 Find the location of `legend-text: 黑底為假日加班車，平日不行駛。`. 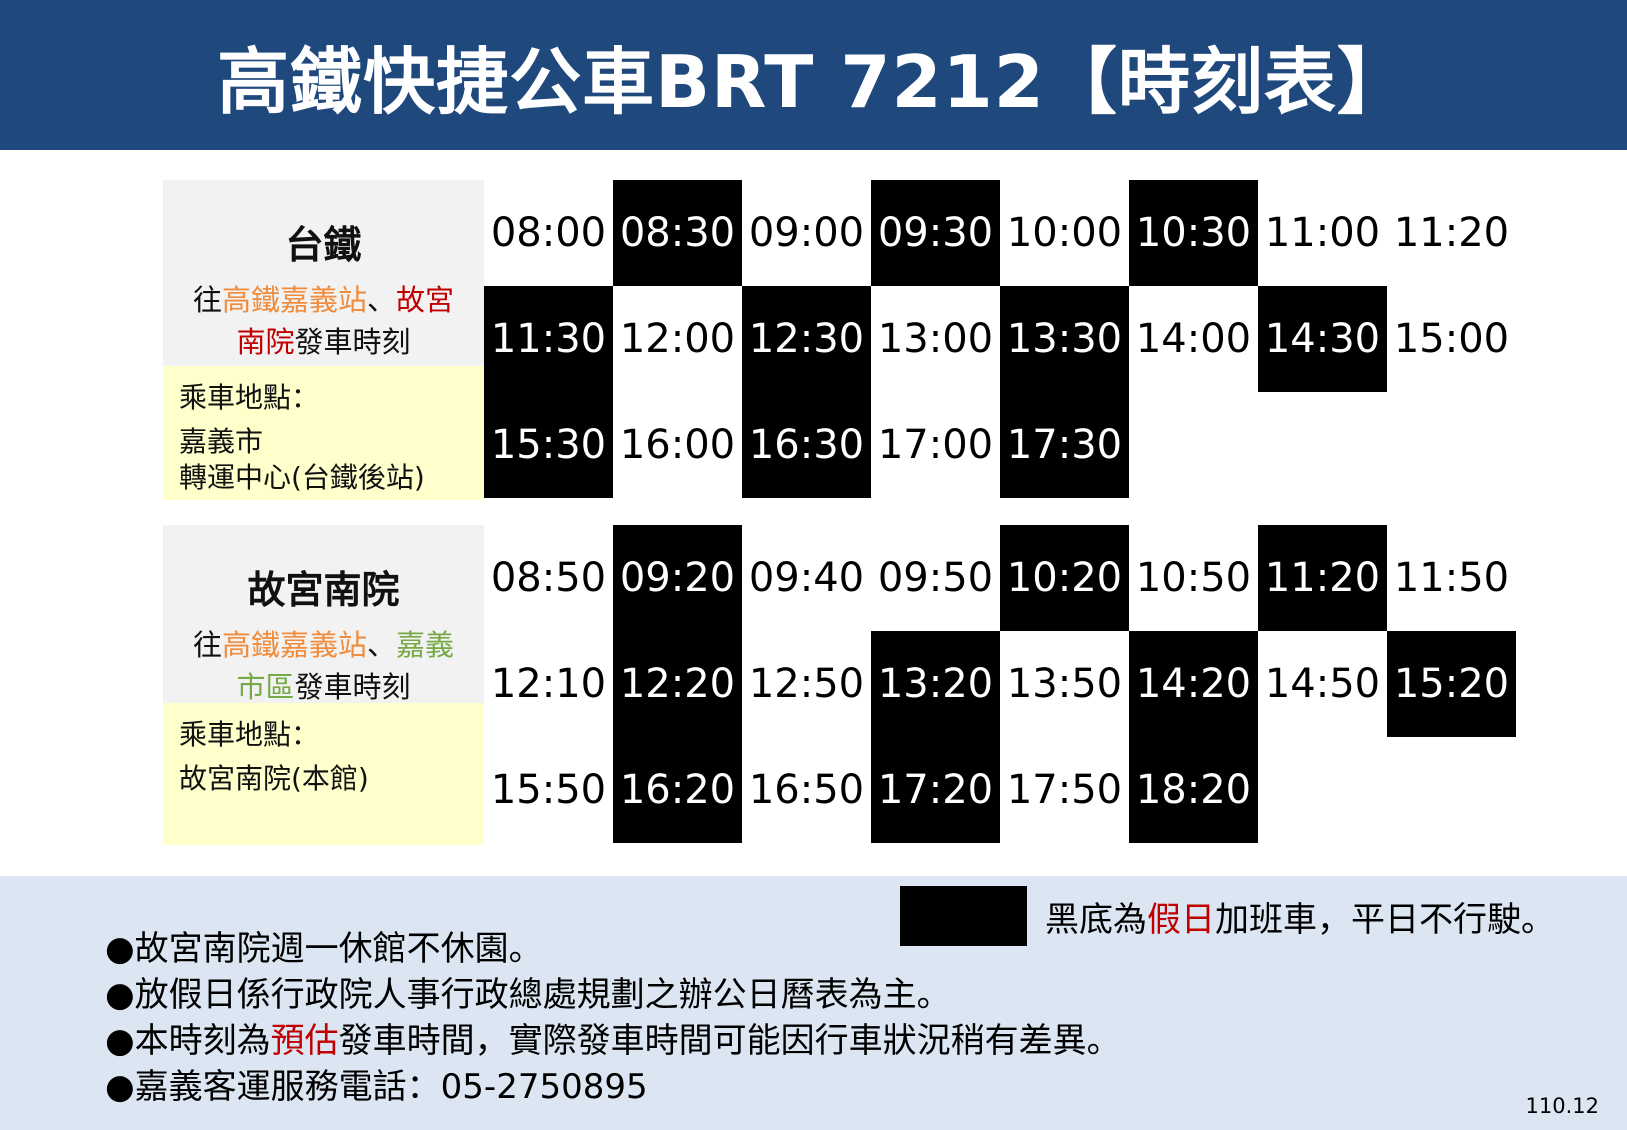

legend-text: 黑底為假日加班車，平日不行駛。 is located at coordinates (1300, 919).